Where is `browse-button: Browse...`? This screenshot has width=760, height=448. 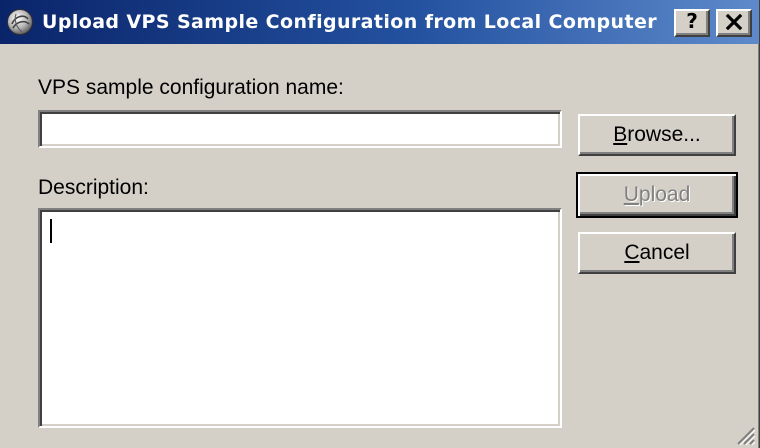
browse-button: Browse... is located at coordinates (657, 135).